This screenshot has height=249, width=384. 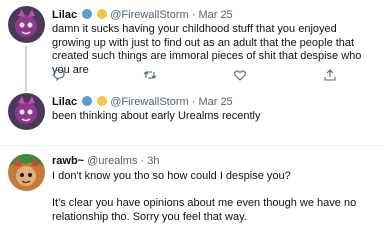 I want to click on handle-date: @urealms · 3h, so click(x=123, y=161).